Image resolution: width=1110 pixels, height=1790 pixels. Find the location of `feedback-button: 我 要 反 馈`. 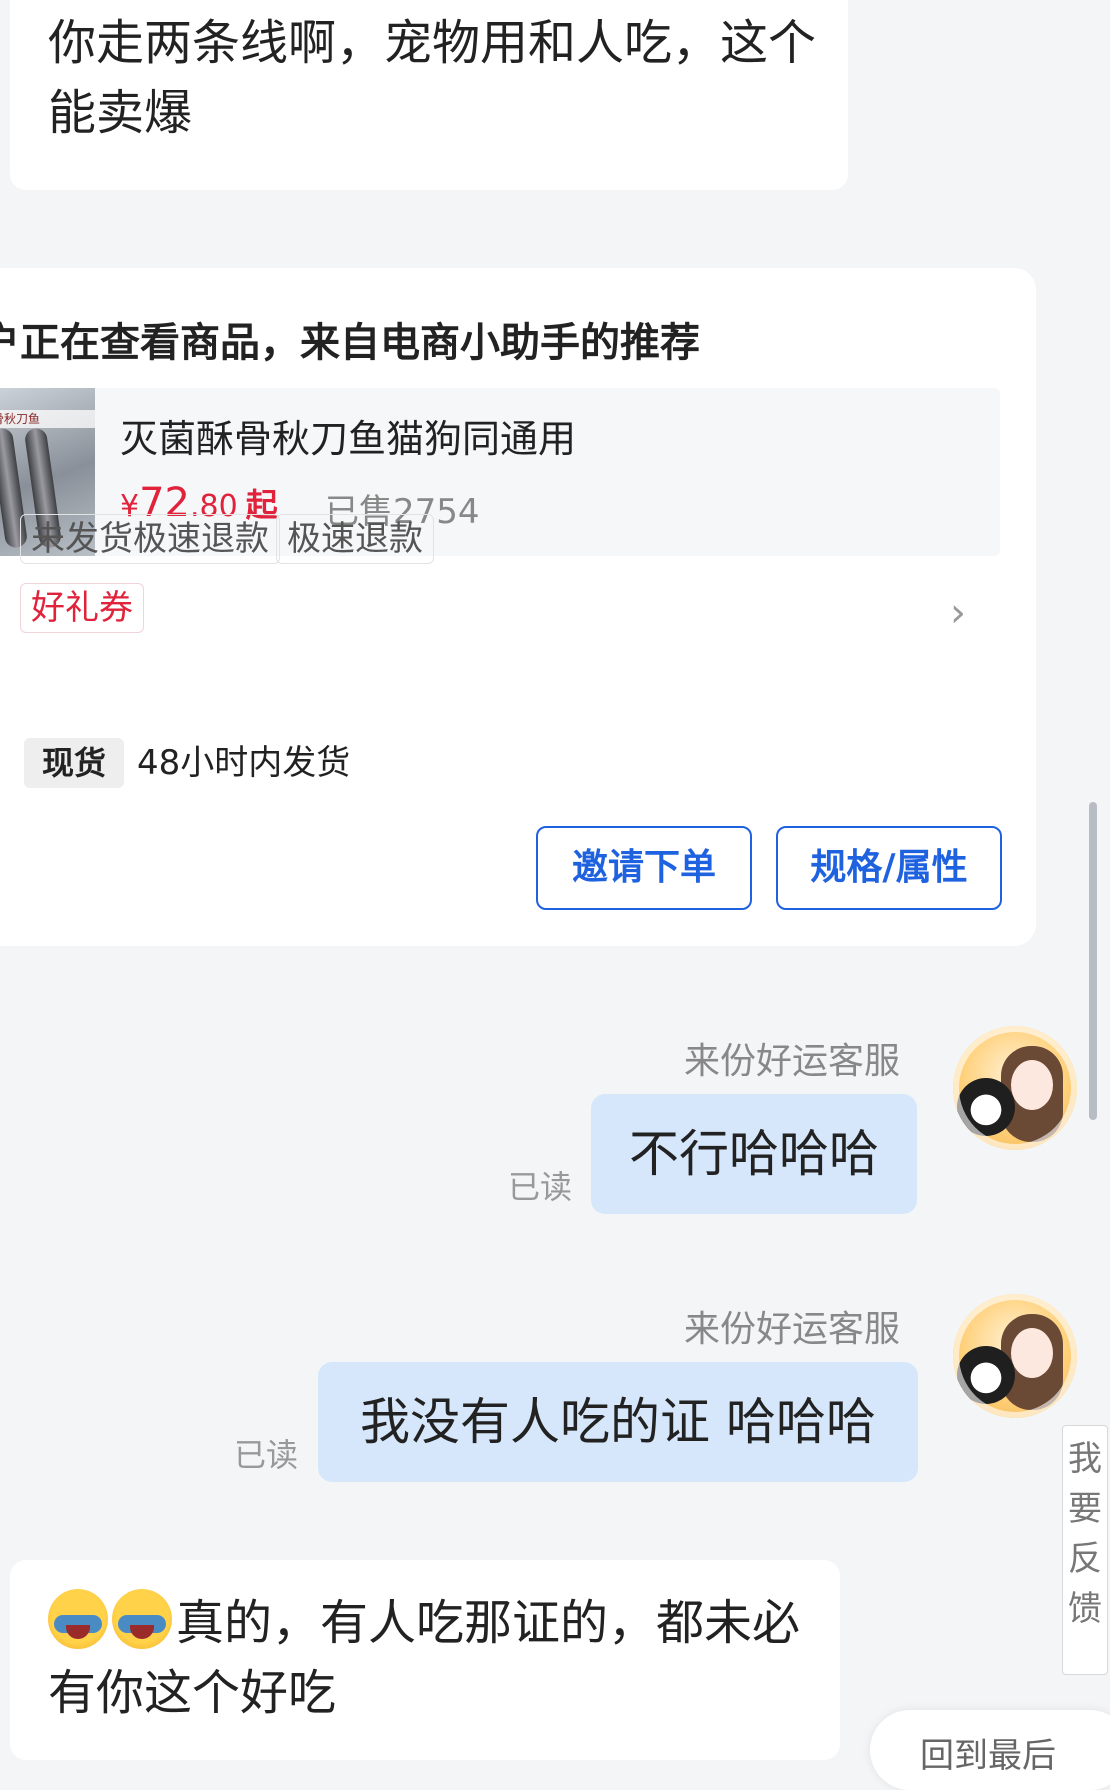

feedback-button: 我 要 反 馈 is located at coordinates (1085, 1550).